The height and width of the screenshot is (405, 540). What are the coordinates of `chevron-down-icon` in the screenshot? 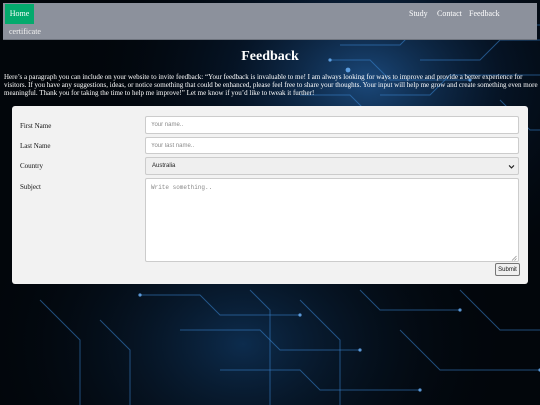 It's located at (511, 167).